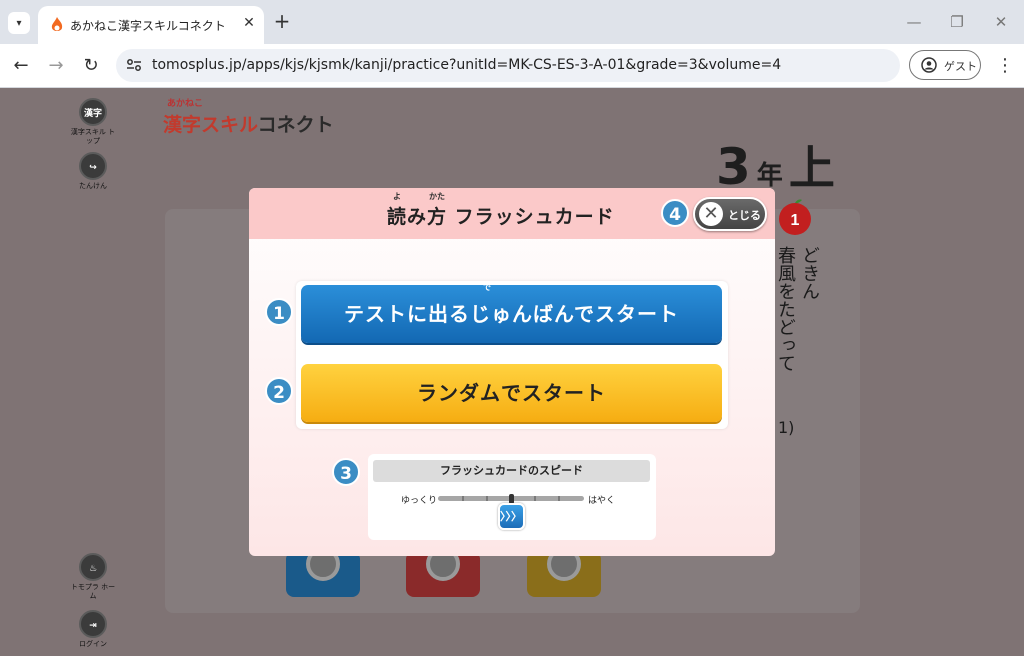 The width and height of the screenshot is (1024, 656). I want to click on browser-tab: あかねこ漢字スキルコネクト 光村図 ✕, so click(151, 25).